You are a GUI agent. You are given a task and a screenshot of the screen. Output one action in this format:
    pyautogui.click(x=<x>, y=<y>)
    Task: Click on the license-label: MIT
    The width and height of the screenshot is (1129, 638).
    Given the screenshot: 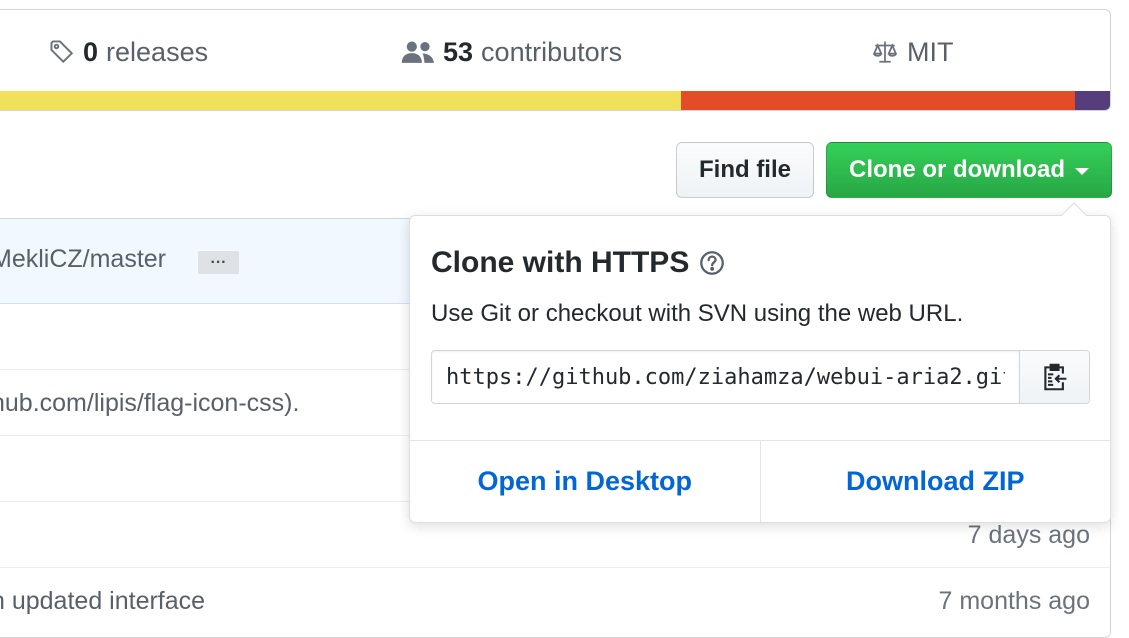 What is the action you would take?
    pyautogui.click(x=930, y=51)
    